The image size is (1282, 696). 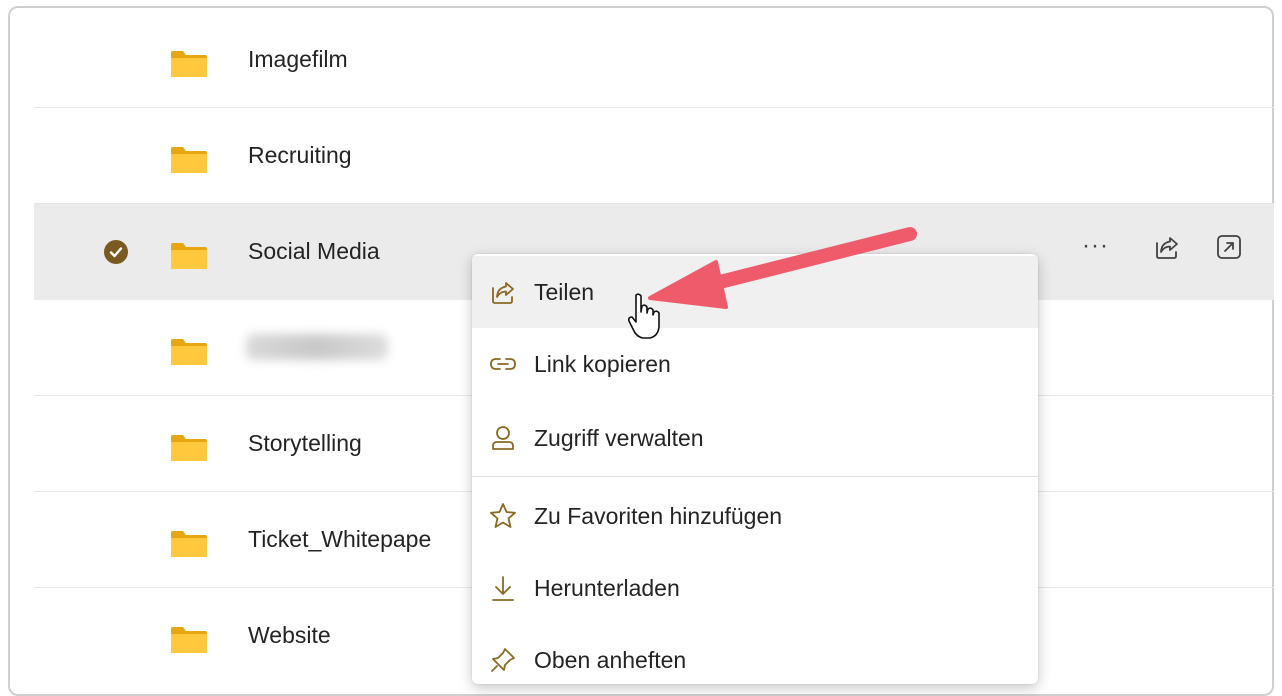 What do you see at coordinates (314, 251) in the screenshot?
I see `folder-name: Social Media` at bounding box center [314, 251].